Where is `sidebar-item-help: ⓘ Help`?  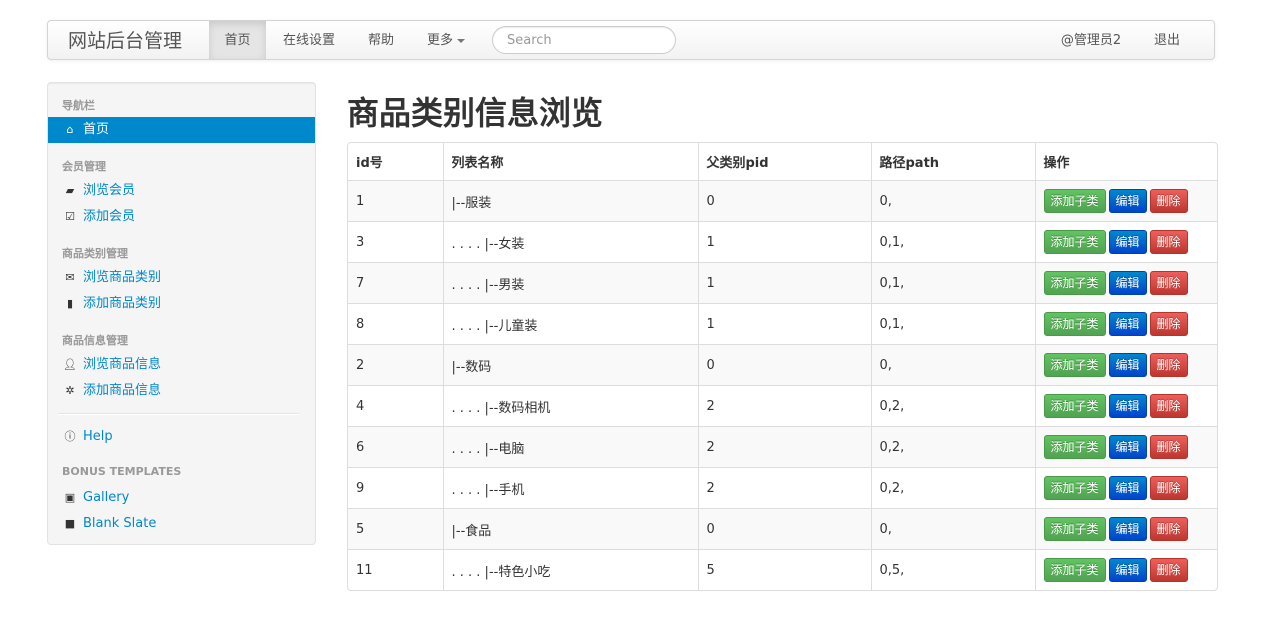
sidebar-item-help: ⓘ Help is located at coordinates (181, 437).